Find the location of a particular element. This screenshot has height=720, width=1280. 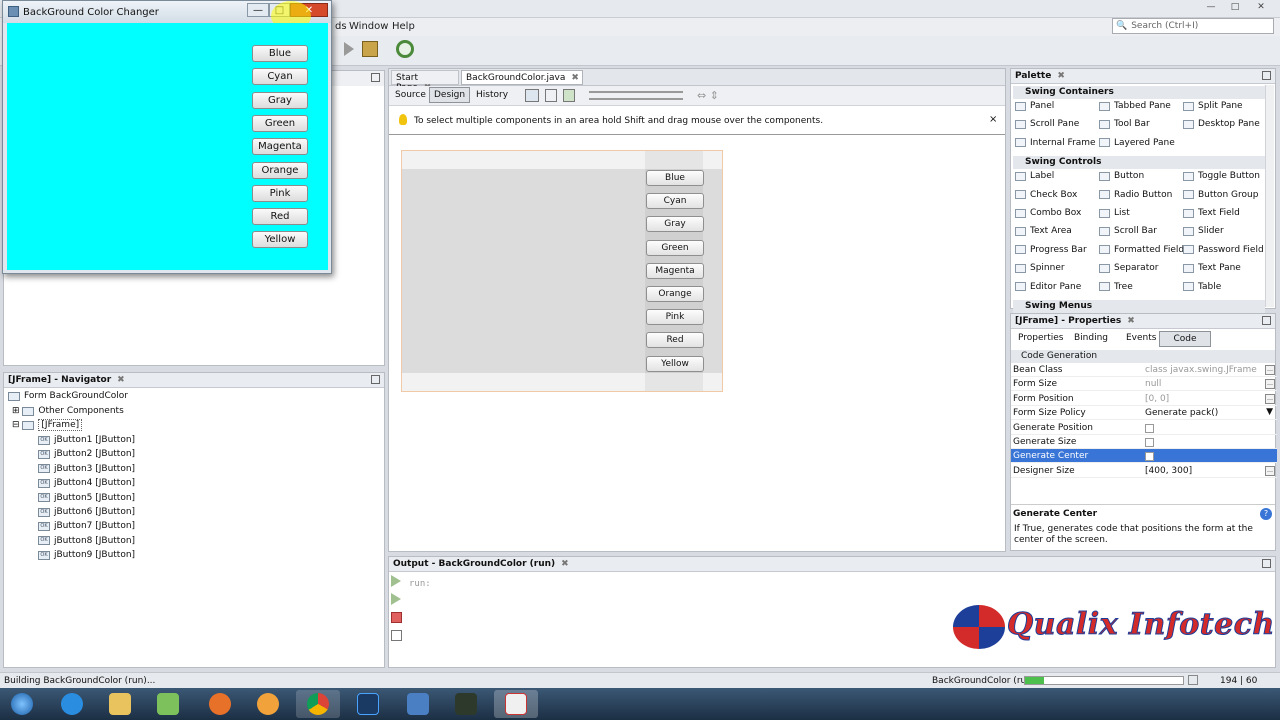

palette-item-layered-pane: Layered Pane is located at coordinates (1137, 143).